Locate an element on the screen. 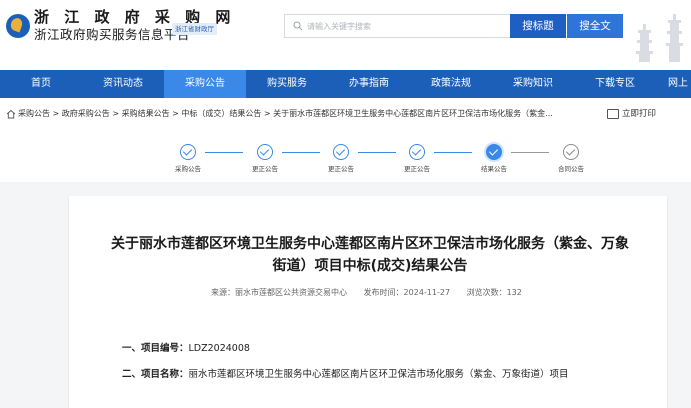 This screenshot has width=691, height=408. section-label: 一、项目编号： is located at coordinates (155, 348).